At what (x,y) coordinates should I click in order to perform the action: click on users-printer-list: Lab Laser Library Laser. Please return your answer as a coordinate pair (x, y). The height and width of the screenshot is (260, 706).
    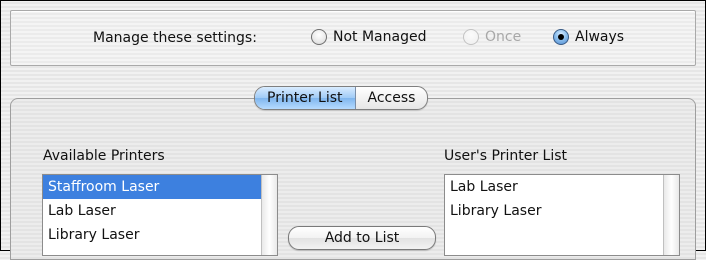
    Looking at the image, I should click on (562, 215).